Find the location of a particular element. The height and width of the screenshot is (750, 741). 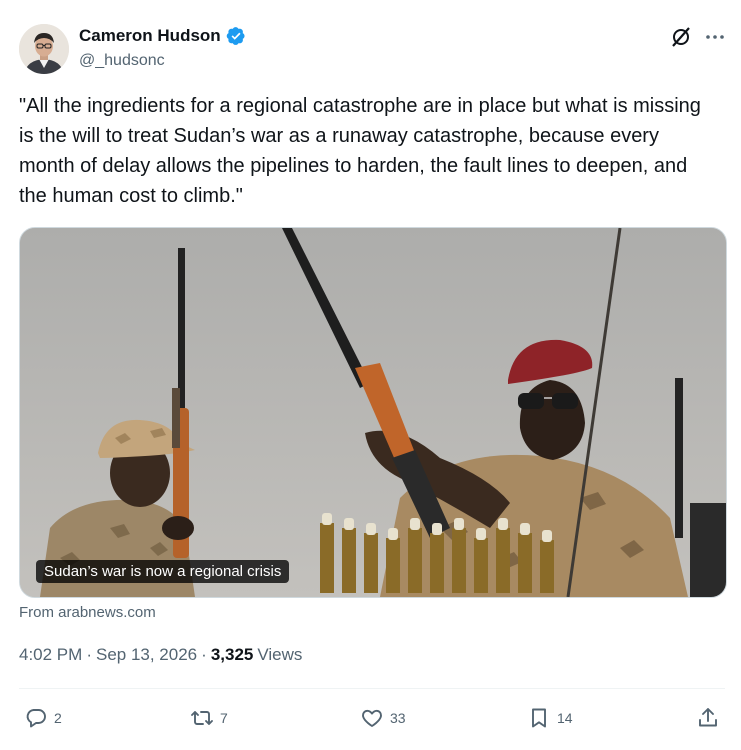

more-options-button is located at coordinates (715, 37).